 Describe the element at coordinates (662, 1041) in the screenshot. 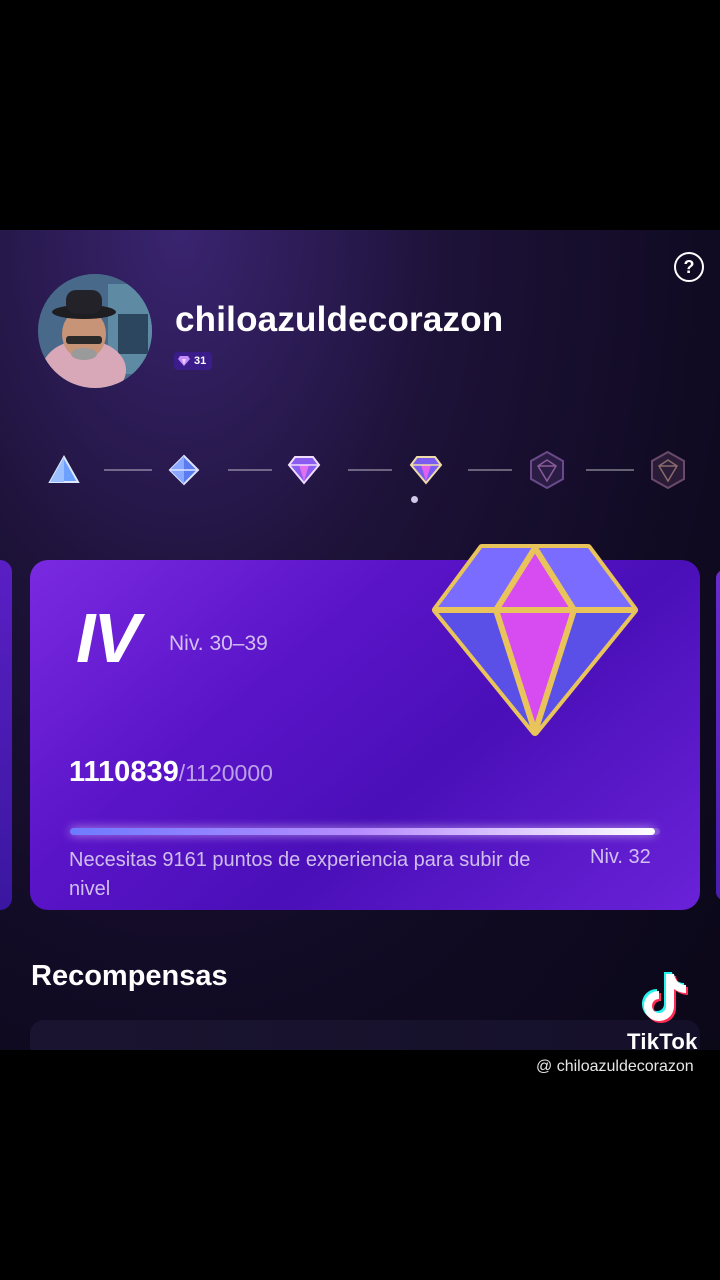

I see `tiktok-brand: TikTok` at that location.